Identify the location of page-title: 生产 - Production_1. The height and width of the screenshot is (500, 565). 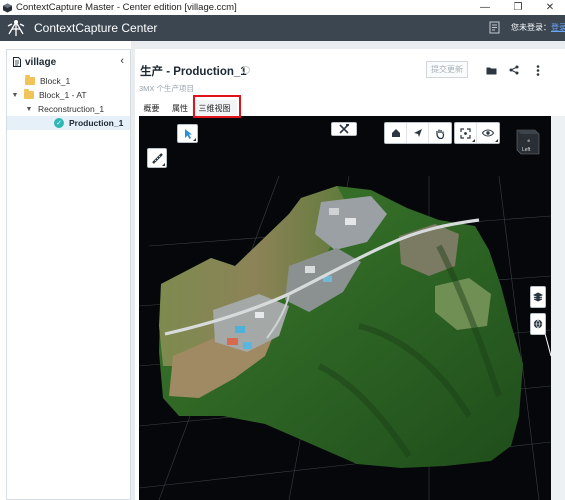
(193, 72).